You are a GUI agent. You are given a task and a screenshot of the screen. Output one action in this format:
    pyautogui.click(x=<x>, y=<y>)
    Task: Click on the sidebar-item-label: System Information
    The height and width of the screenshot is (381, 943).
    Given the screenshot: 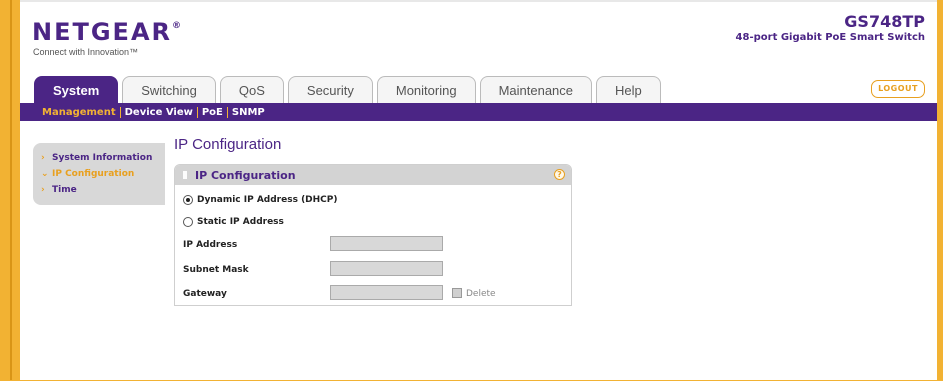 What is the action you would take?
    pyautogui.click(x=102, y=158)
    